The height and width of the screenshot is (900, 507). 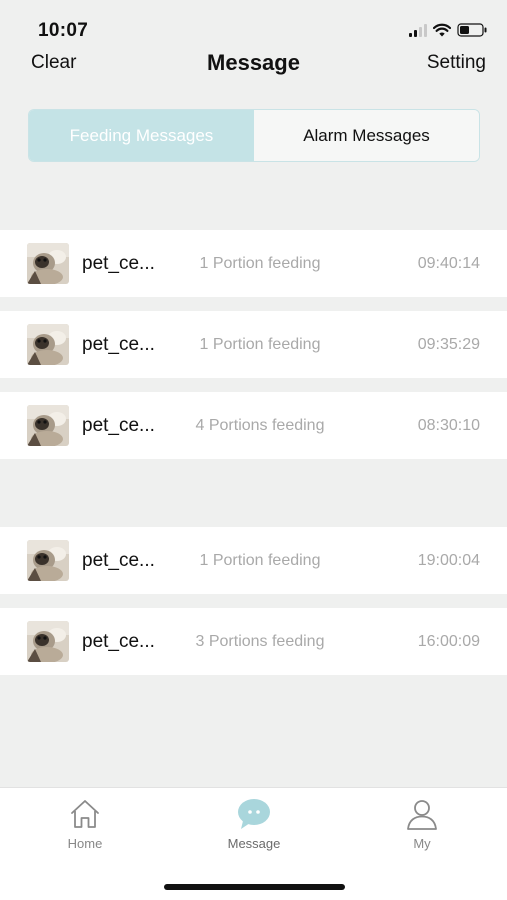 I want to click on message-time: 08:30:10, so click(x=448, y=425).